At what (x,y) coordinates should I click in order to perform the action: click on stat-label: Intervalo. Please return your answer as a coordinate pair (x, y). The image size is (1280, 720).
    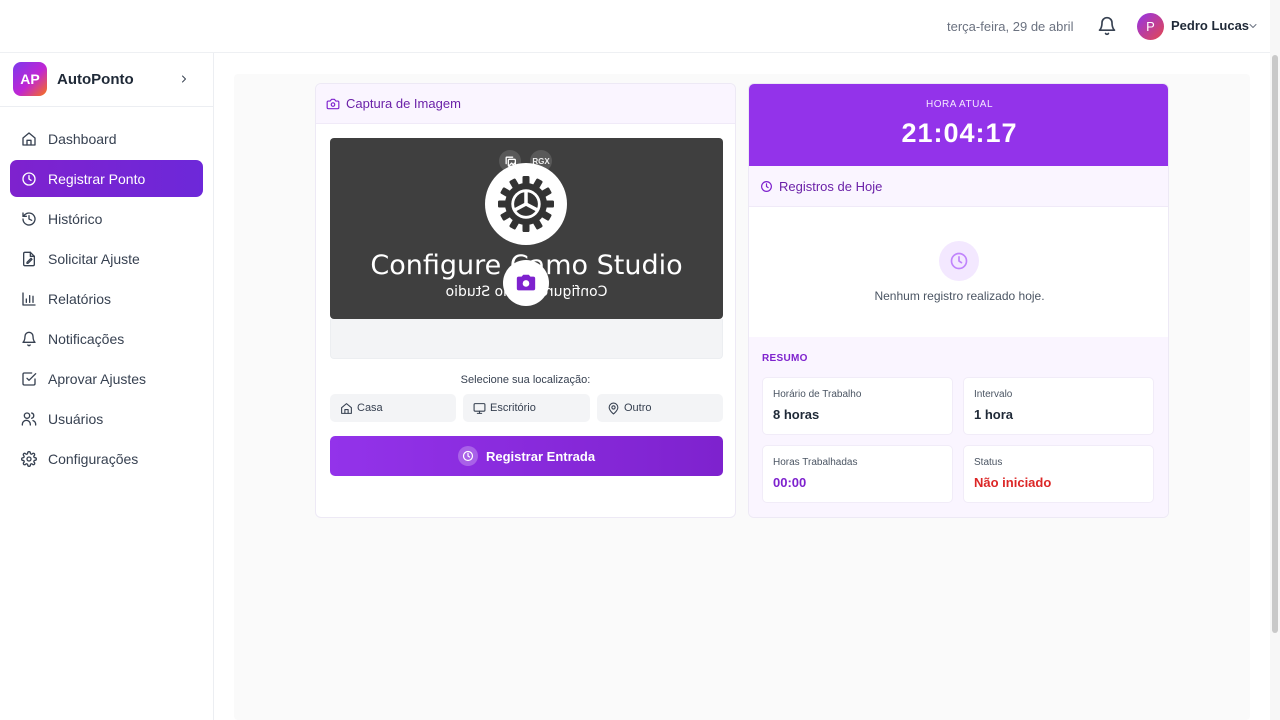
    Looking at the image, I should click on (993, 394).